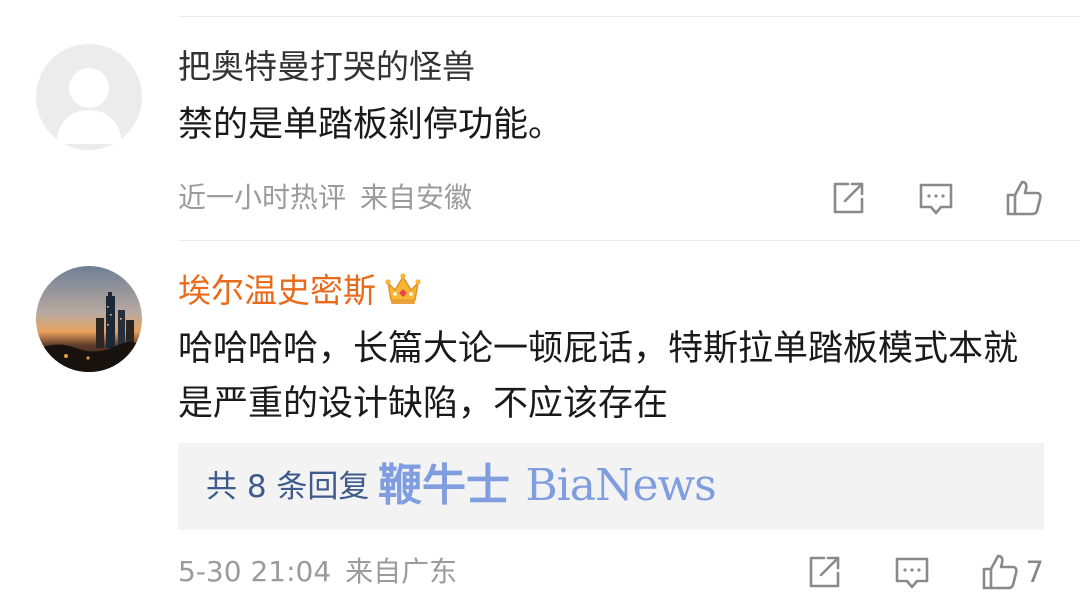 The image size is (1080, 607). Describe the element at coordinates (326, 67) in the screenshot. I see `username: 把奥特曼打哭的怪兽` at that location.